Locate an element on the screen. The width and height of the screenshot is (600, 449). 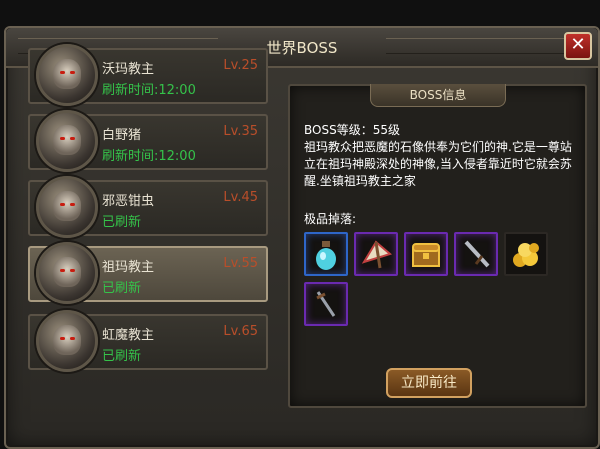
boss-level-line: BOSS等级：55级 is located at coordinates (352, 130).